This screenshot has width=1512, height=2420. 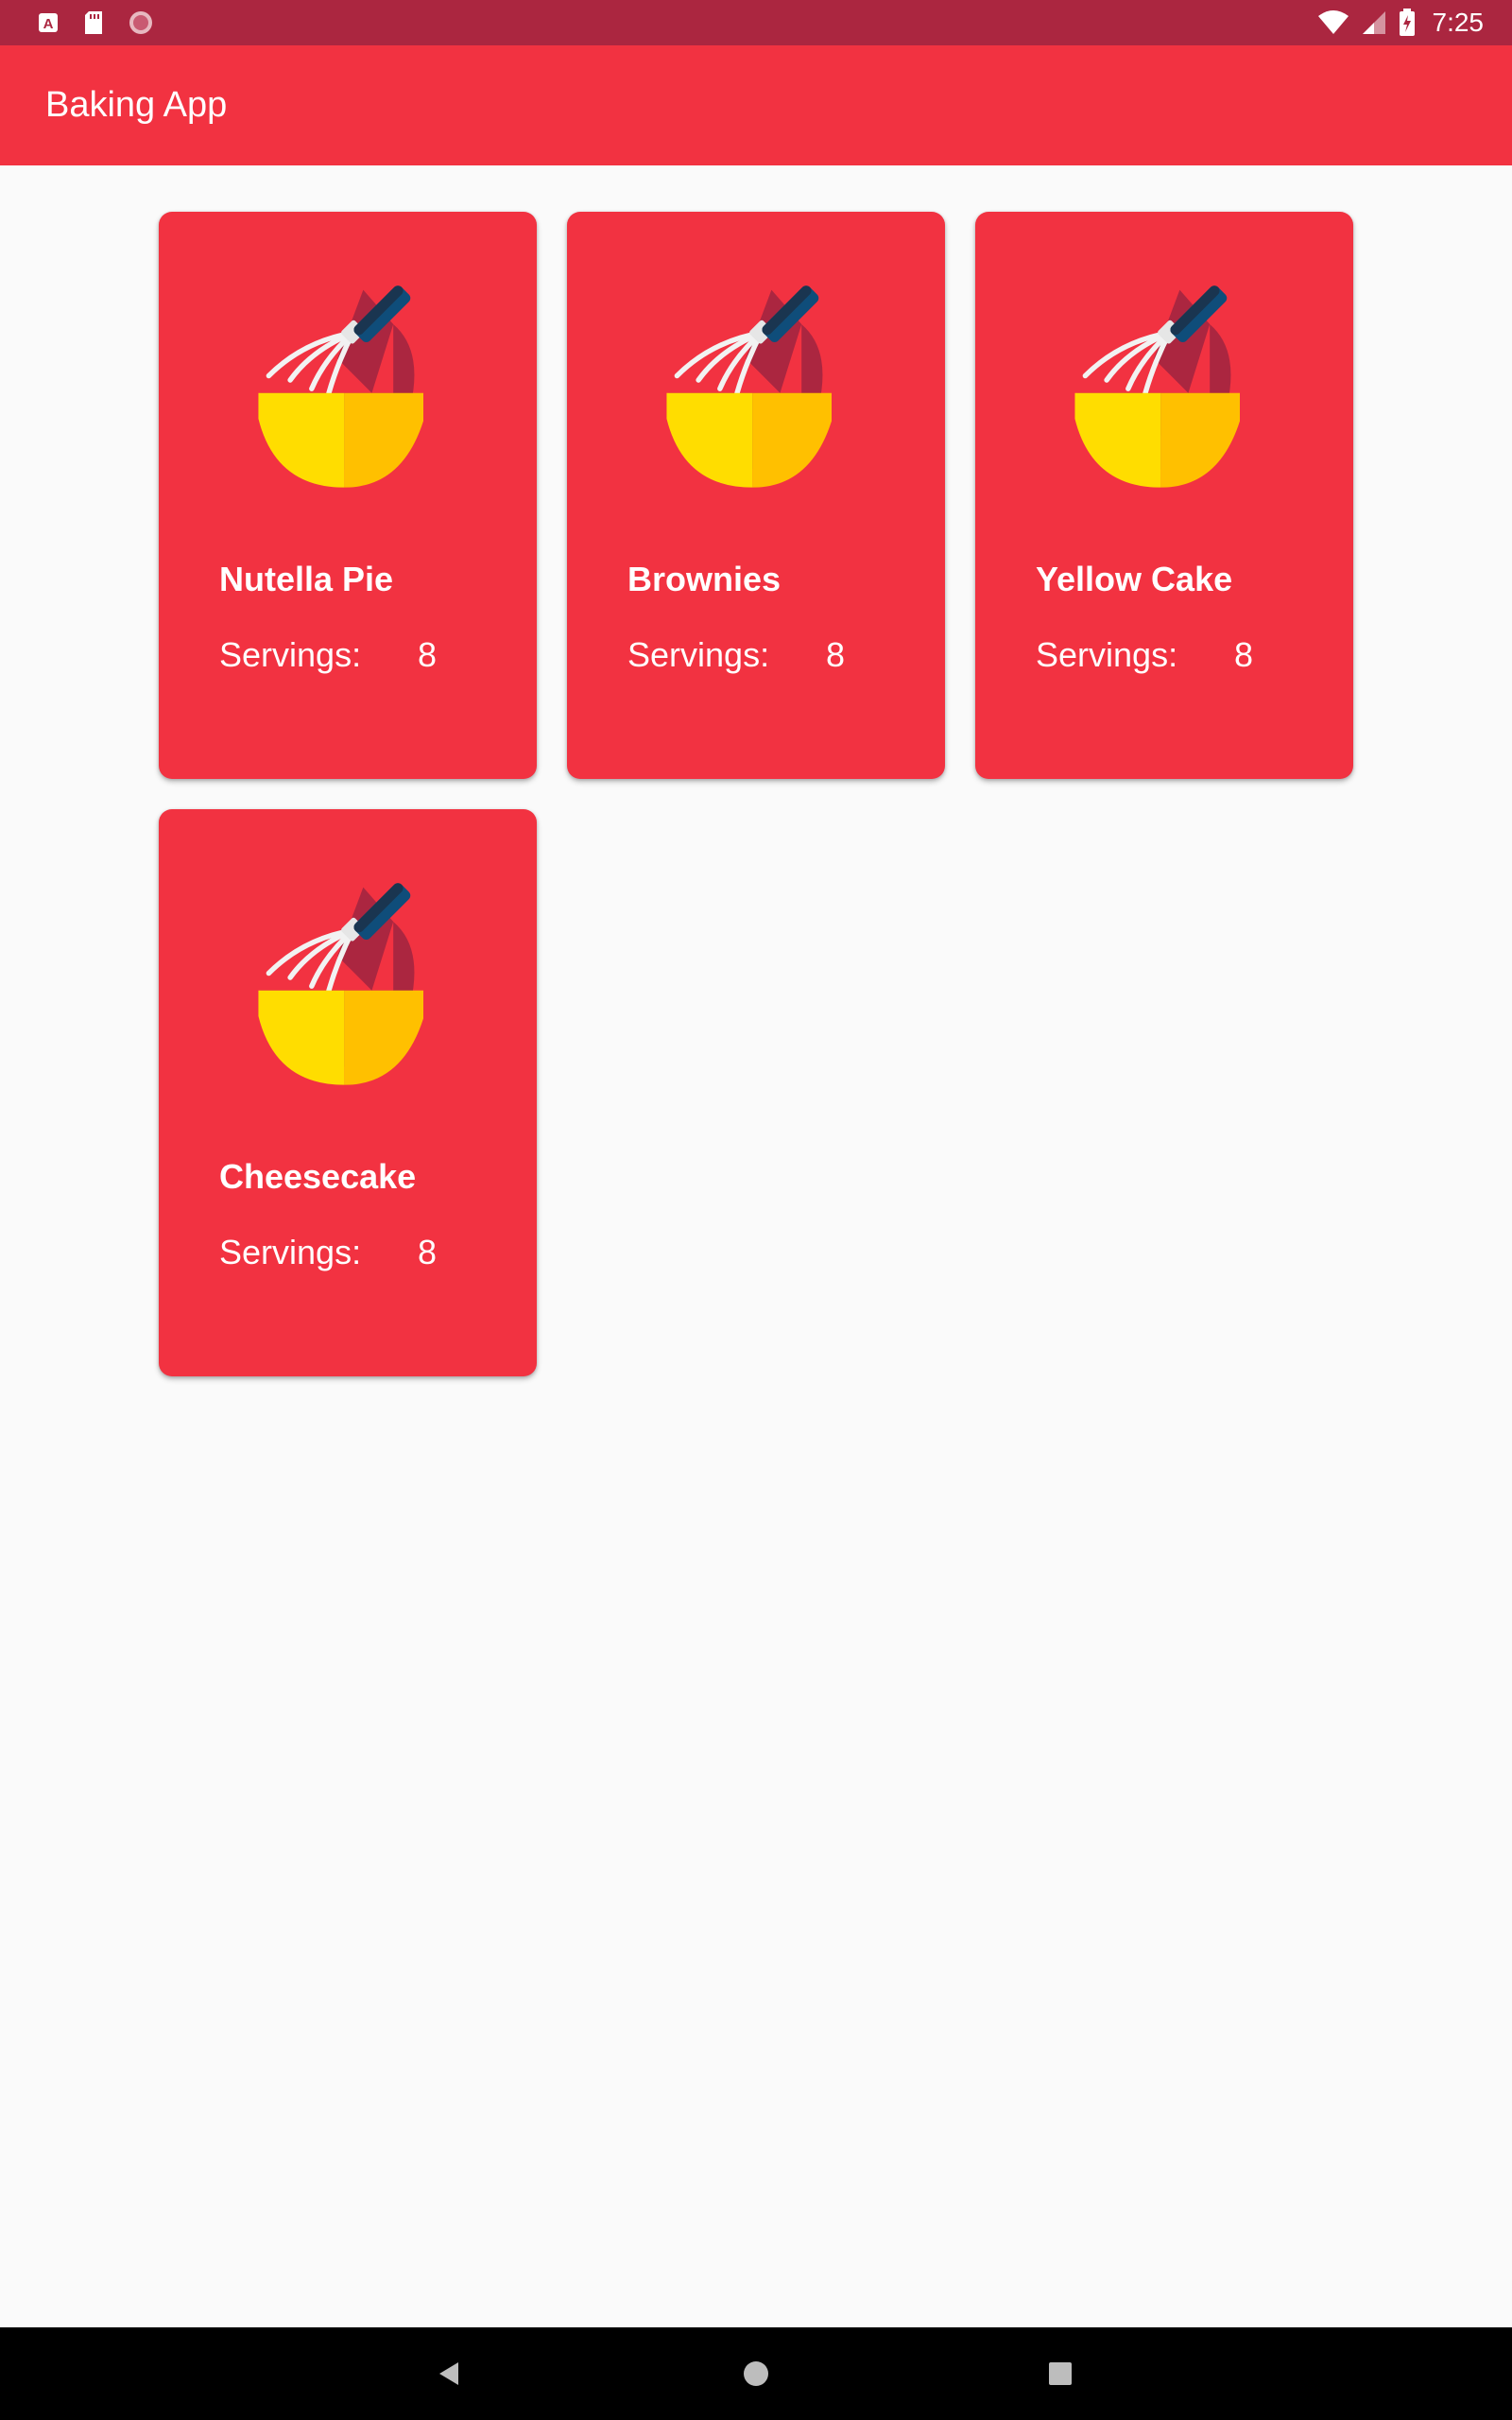 I want to click on recipe-card: Yellow Cake Servings: 8, so click(x=1164, y=495).